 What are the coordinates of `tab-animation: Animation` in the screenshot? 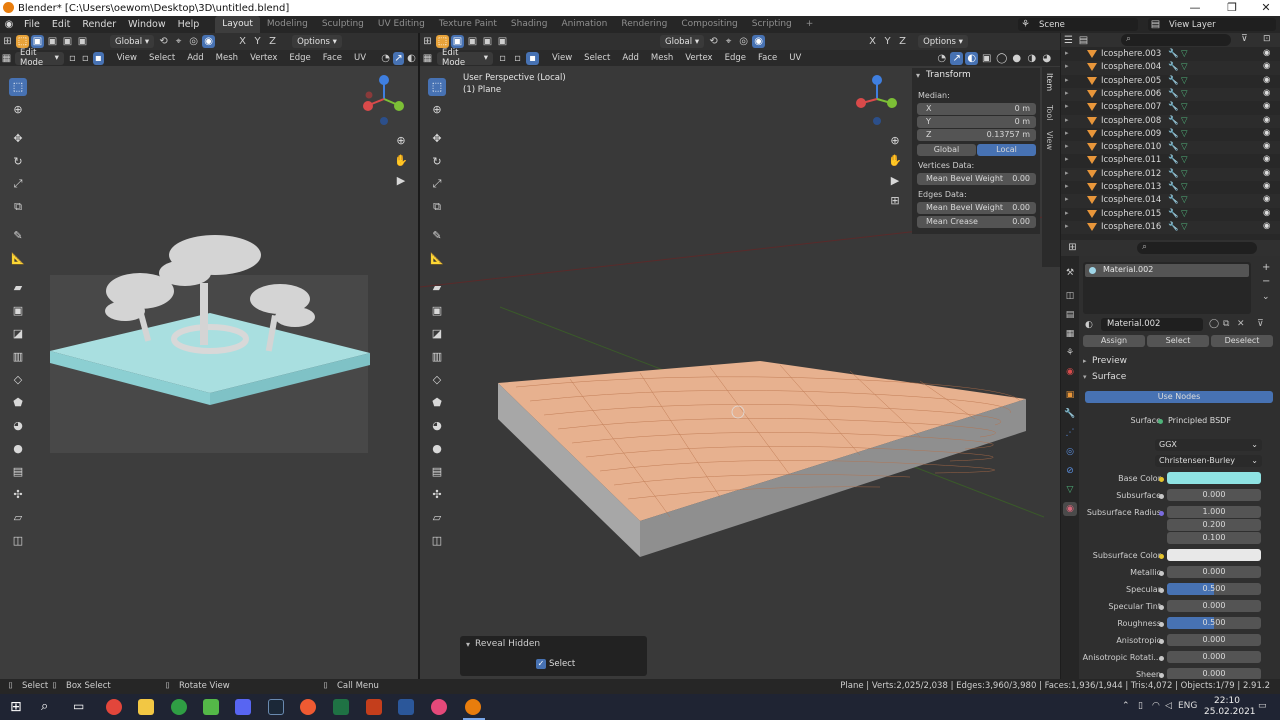 It's located at (584, 24).